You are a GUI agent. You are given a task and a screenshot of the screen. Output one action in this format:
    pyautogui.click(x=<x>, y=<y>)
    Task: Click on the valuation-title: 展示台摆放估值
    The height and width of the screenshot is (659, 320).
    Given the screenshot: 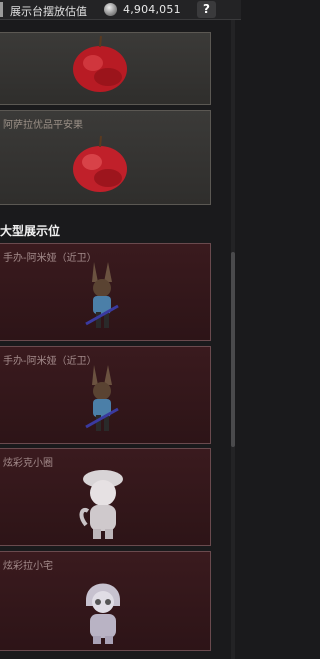 What is the action you would take?
    pyautogui.click(x=48, y=11)
    